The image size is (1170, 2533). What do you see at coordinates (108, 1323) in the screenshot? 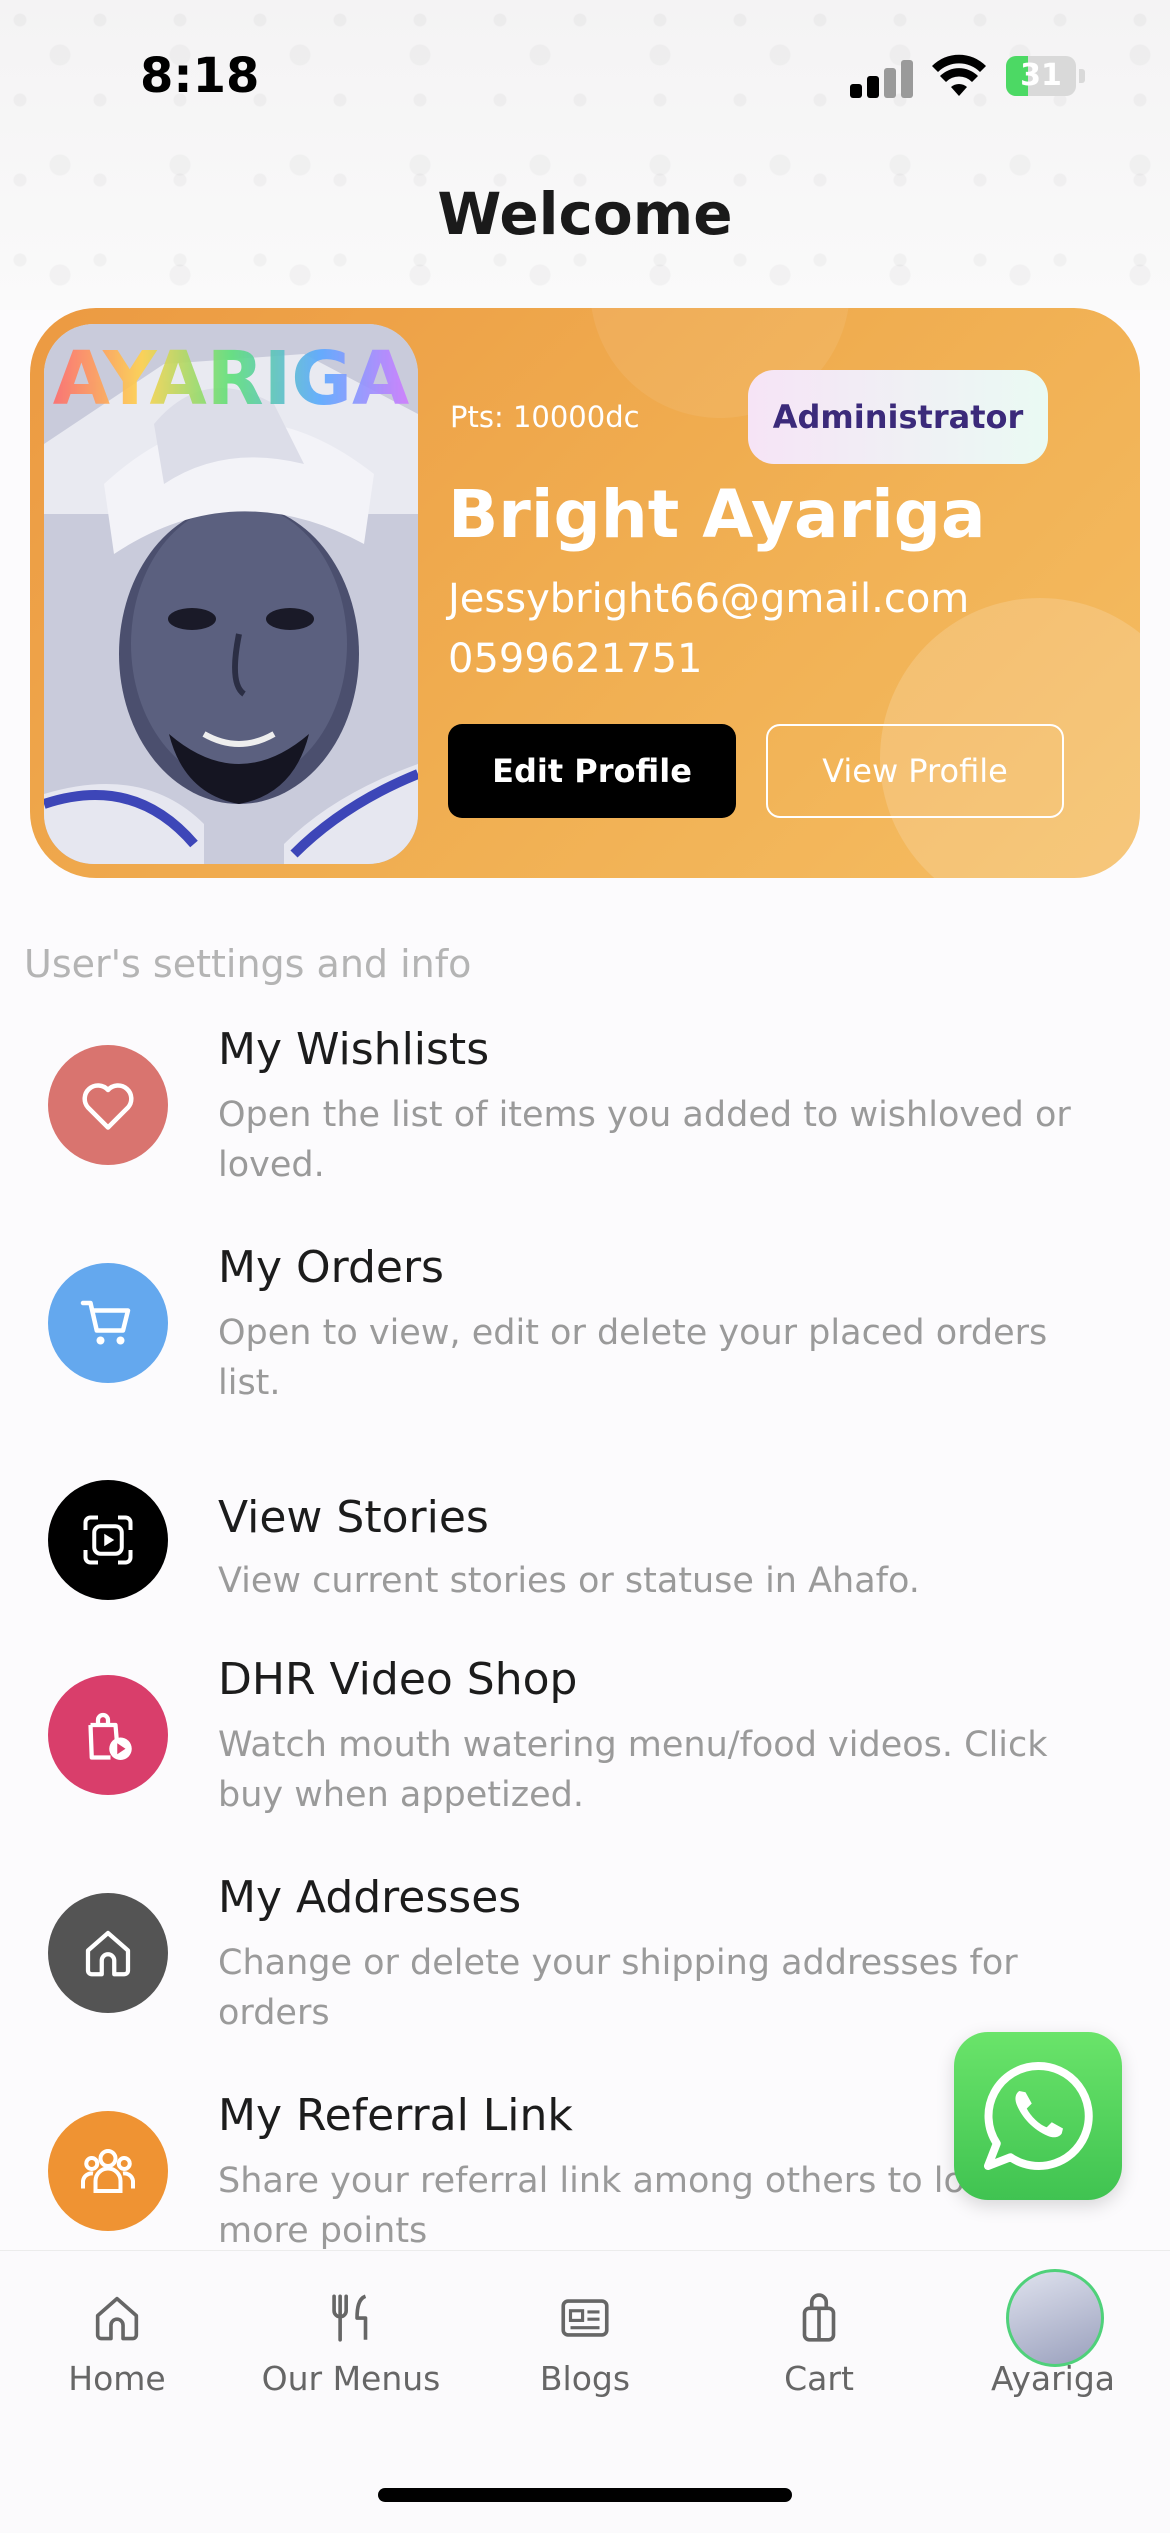
I see `cart-icon` at bounding box center [108, 1323].